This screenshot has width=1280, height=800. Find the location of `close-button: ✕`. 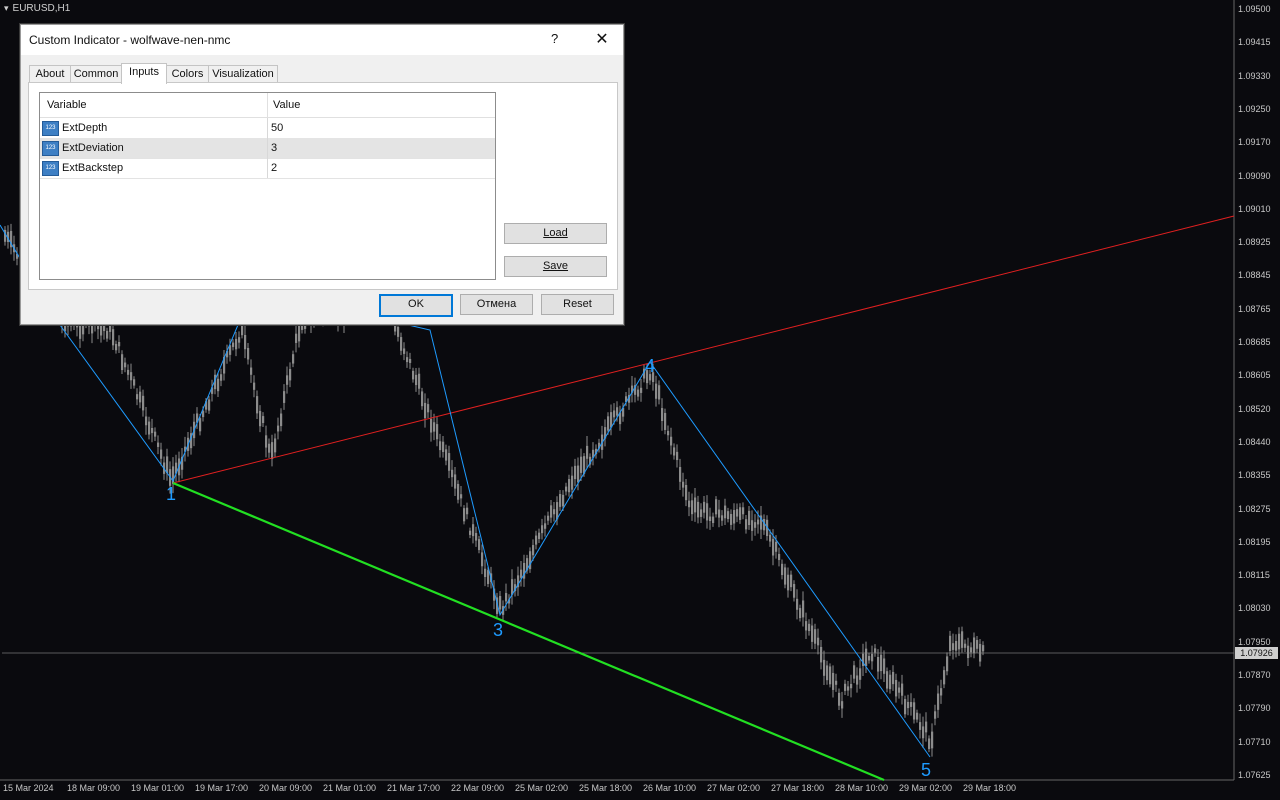

close-button: ✕ is located at coordinates (602, 39).